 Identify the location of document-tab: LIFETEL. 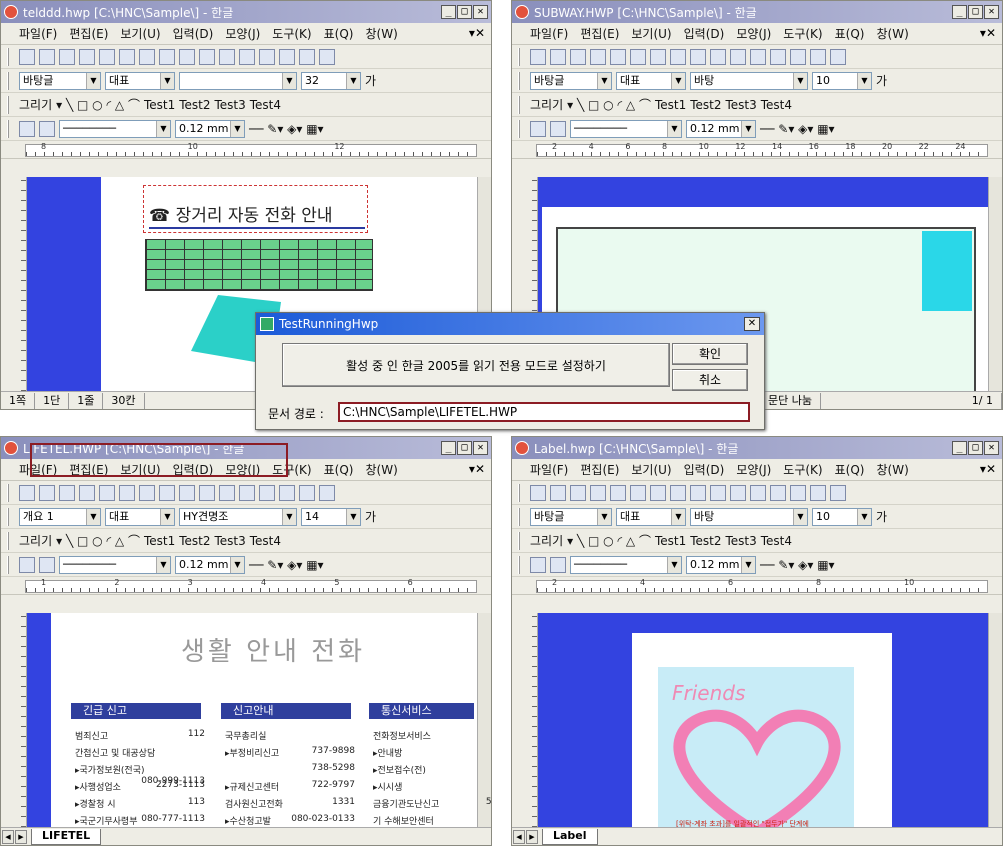
(66, 836).